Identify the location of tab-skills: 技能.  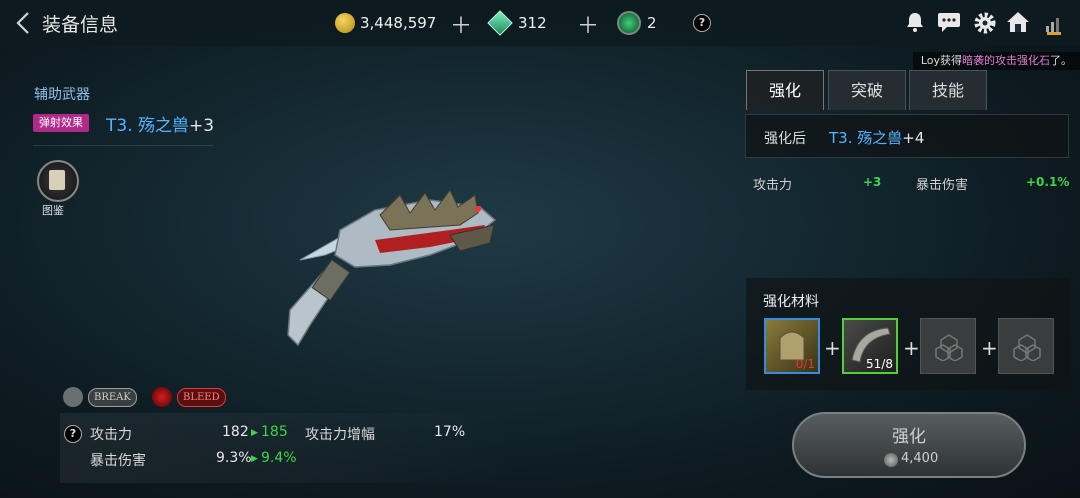
(948, 90).